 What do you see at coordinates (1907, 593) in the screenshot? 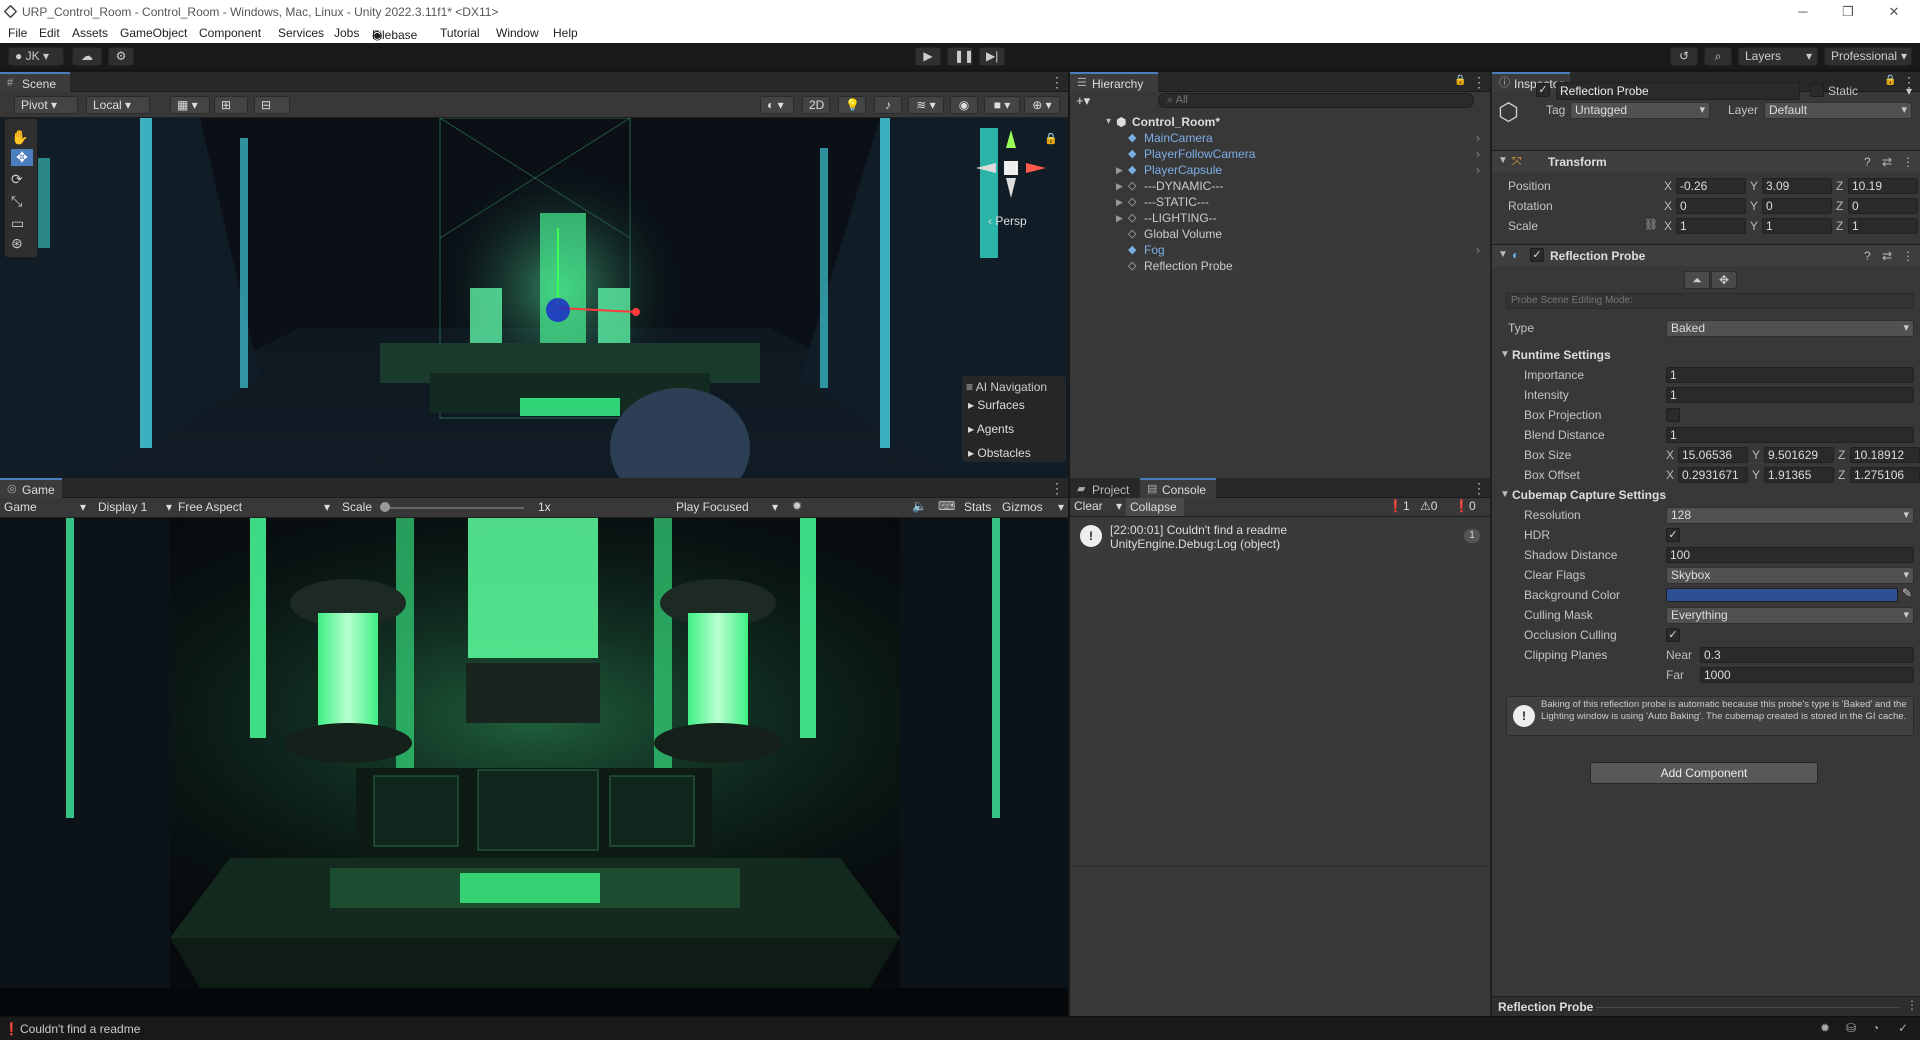
I see `eyedropper-icon: ✎` at bounding box center [1907, 593].